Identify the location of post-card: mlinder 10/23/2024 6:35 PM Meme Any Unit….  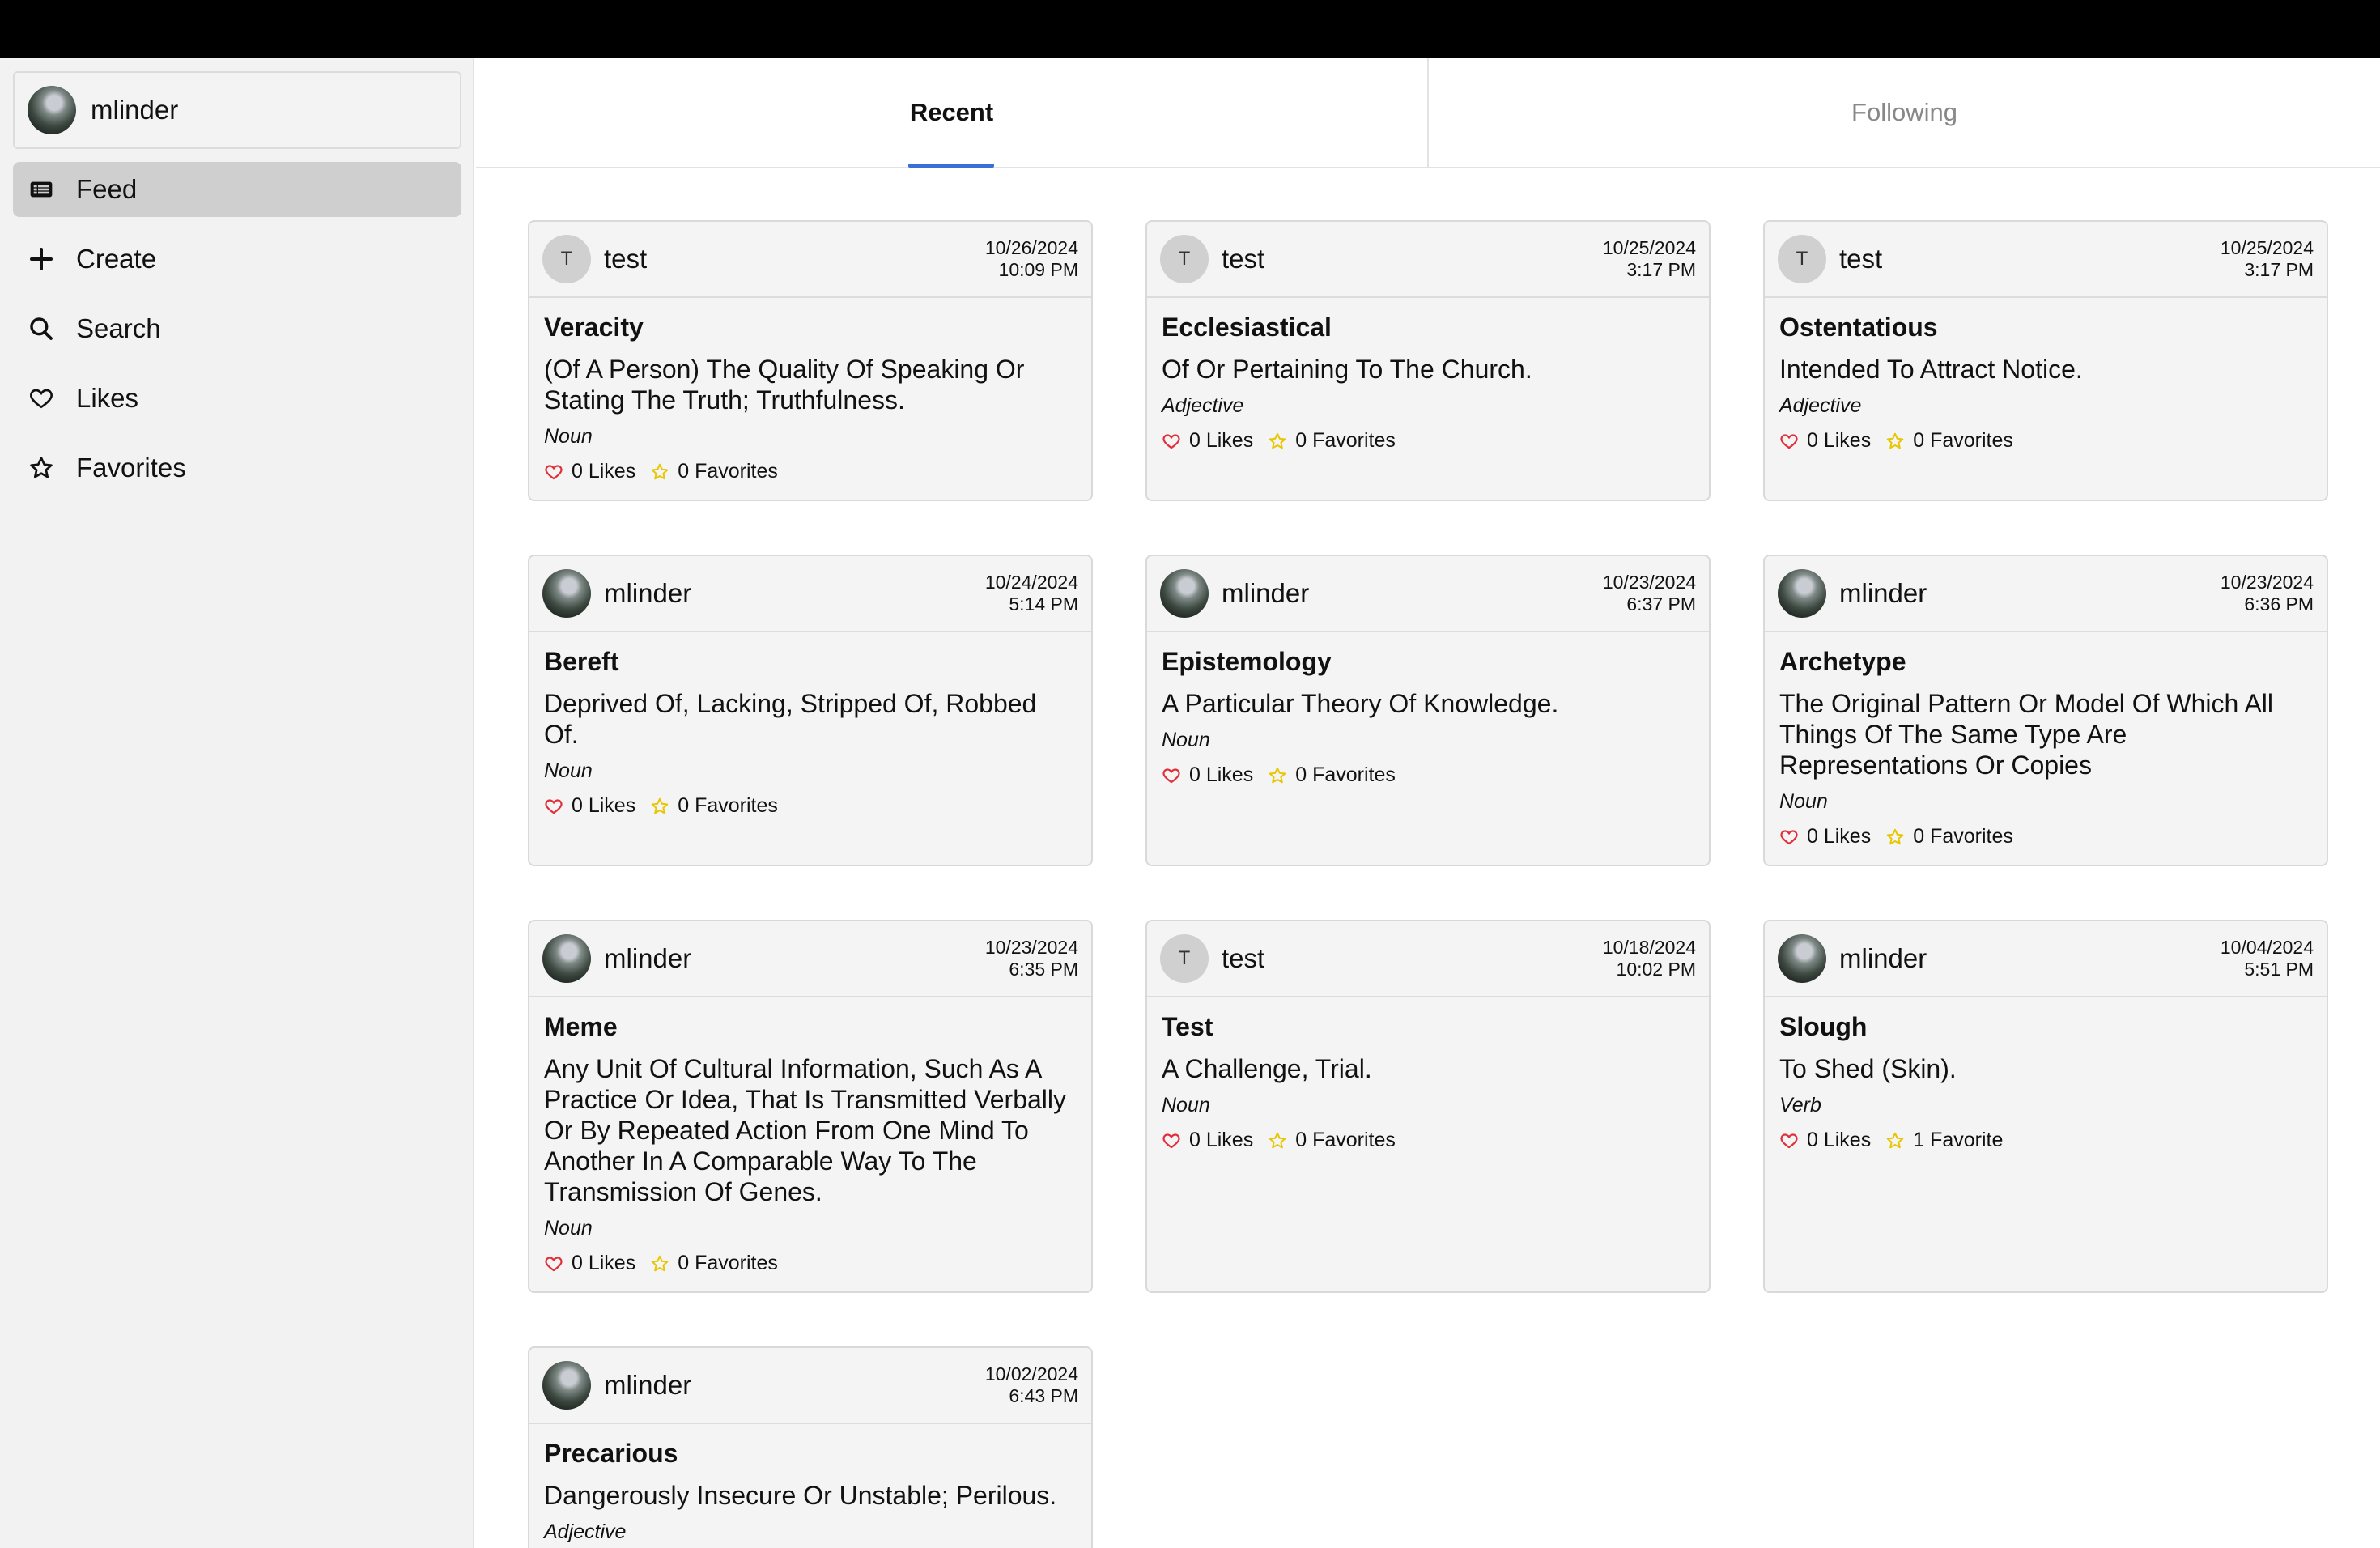
(810, 1106).